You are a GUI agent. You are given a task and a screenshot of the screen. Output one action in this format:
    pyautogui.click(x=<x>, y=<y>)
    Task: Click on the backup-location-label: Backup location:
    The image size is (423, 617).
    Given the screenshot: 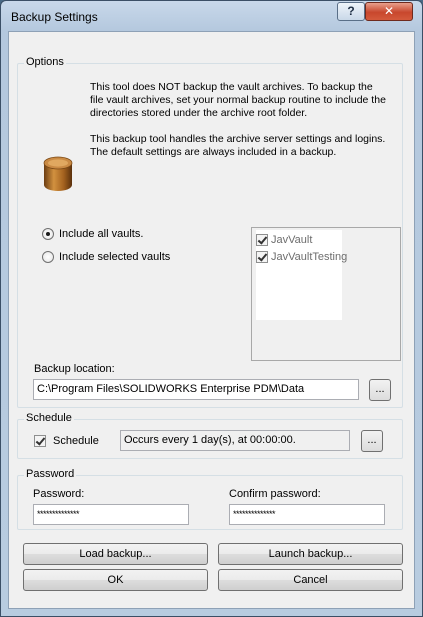 What is the action you would take?
    pyautogui.click(x=74, y=369)
    